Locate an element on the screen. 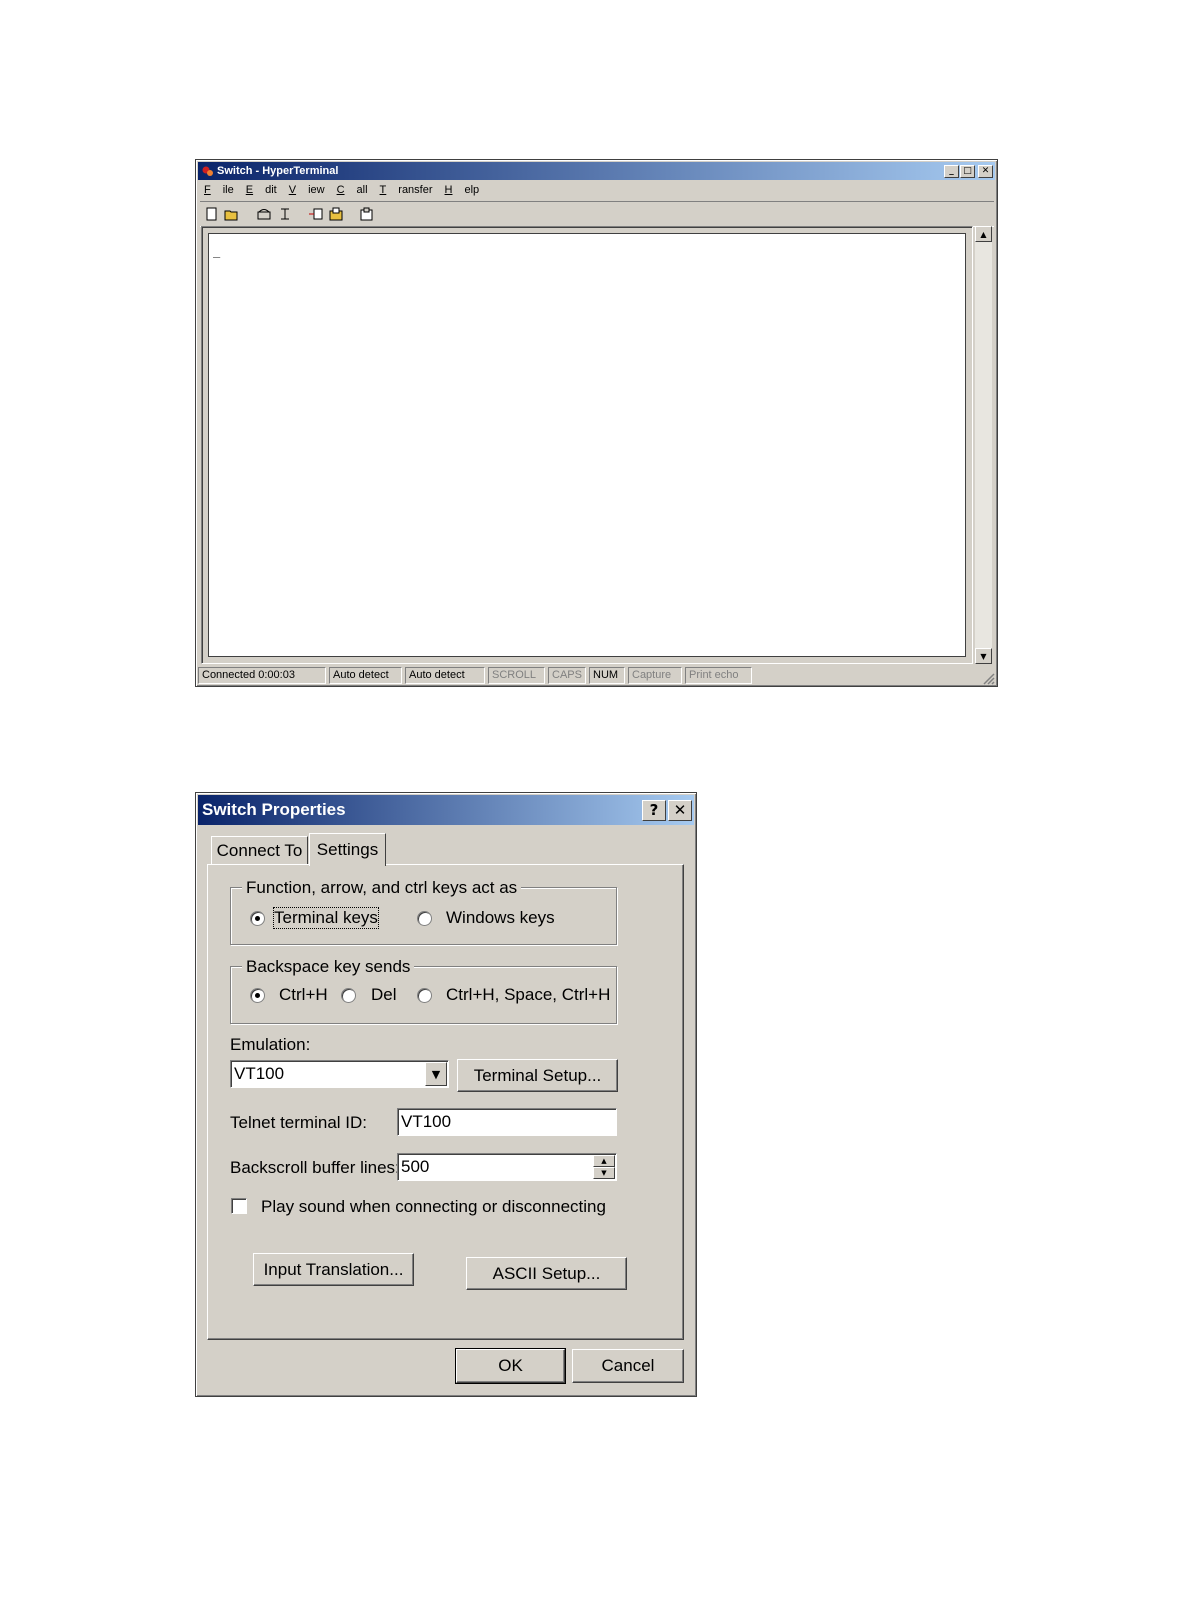  del-label: Del is located at coordinates (384, 995).